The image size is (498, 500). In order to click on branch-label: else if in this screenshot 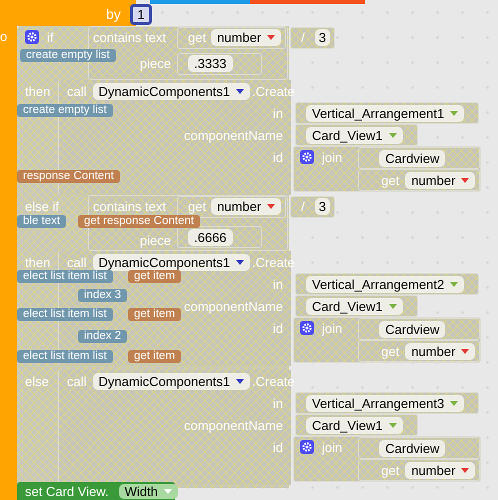, I will do `click(42, 206)`.